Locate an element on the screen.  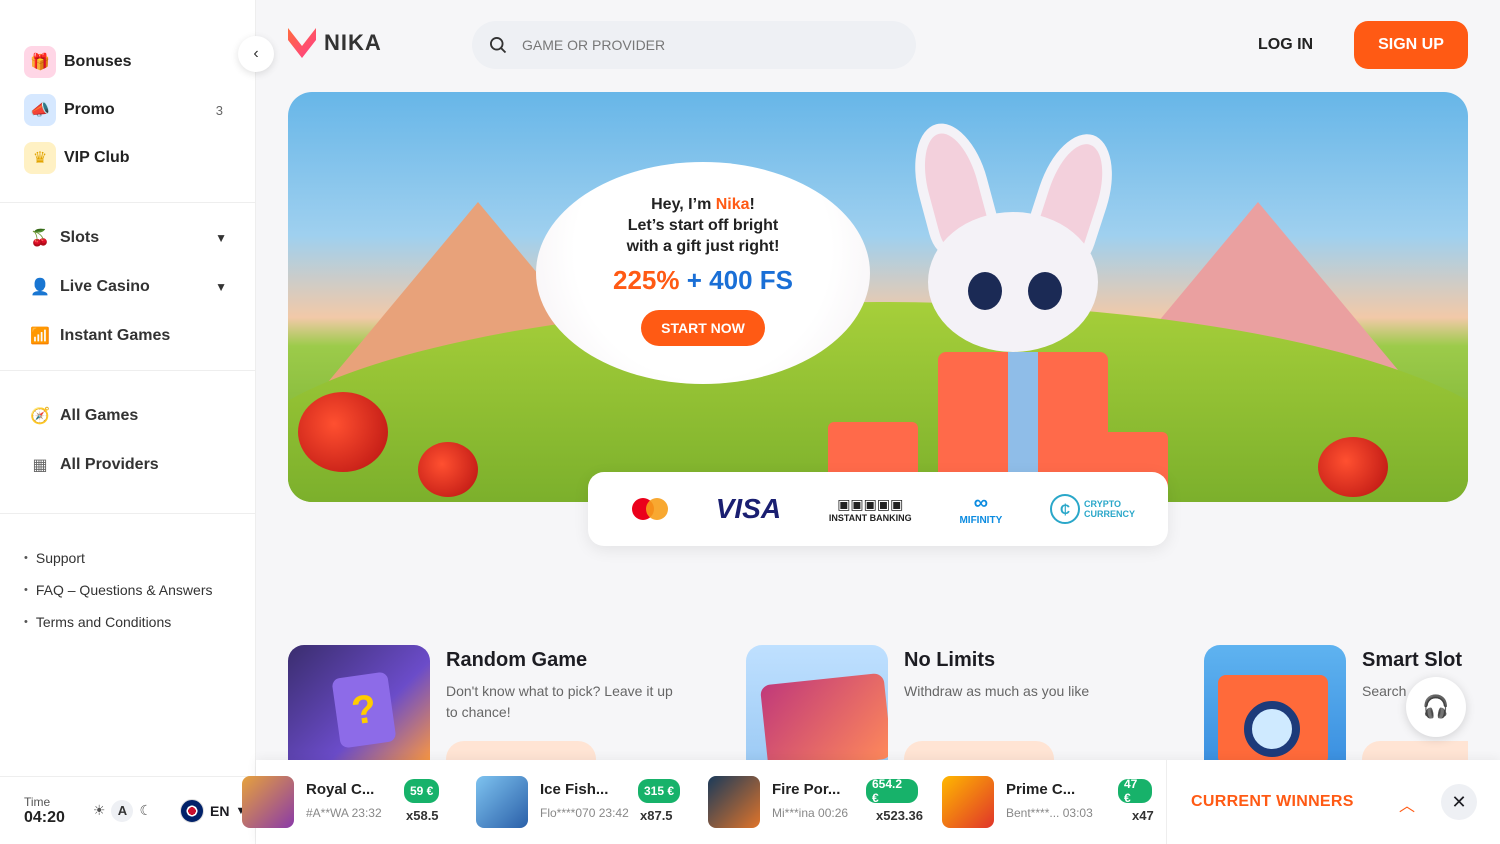
sidebar-item-live-casino: 👤 Live Casino ▼ is located at coordinates (127, 286).